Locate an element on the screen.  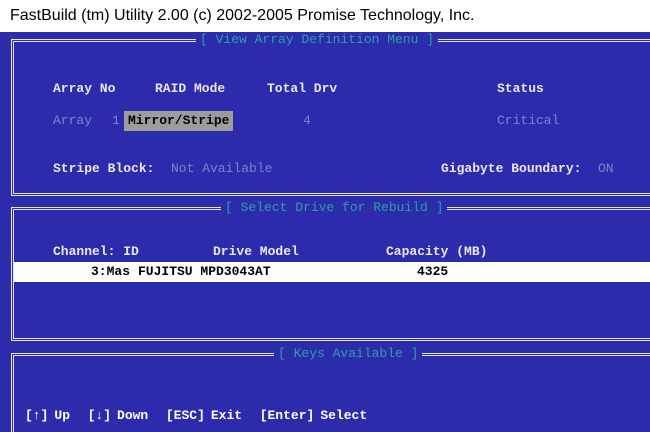
drive-capacity: 4325 is located at coordinates (433, 271).